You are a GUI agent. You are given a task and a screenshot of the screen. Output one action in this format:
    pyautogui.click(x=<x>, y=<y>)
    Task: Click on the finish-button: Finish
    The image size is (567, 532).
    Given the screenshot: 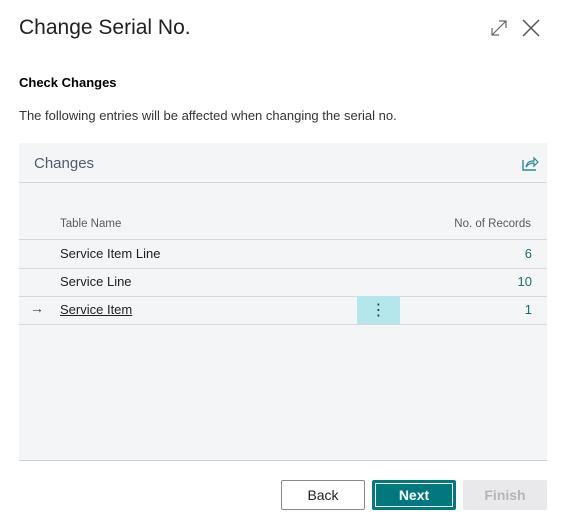 What is the action you would take?
    pyautogui.click(x=505, y=495)
    